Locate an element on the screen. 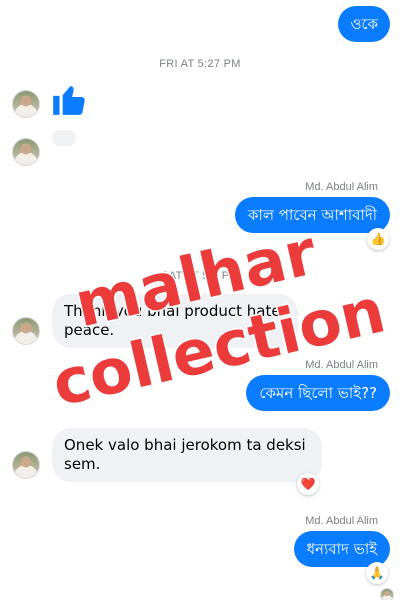  timestamp: SAT AT 5:1 PM is located at coordinates (200, 276).